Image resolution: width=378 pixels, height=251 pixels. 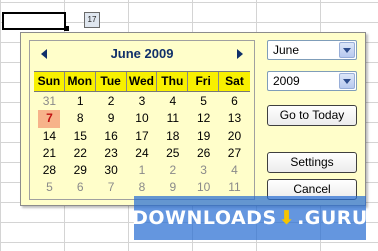 What do you see at coordinates (49, 136) in the screenshot?
I see `calendar-day: 14` at bounding box center [49, 136].